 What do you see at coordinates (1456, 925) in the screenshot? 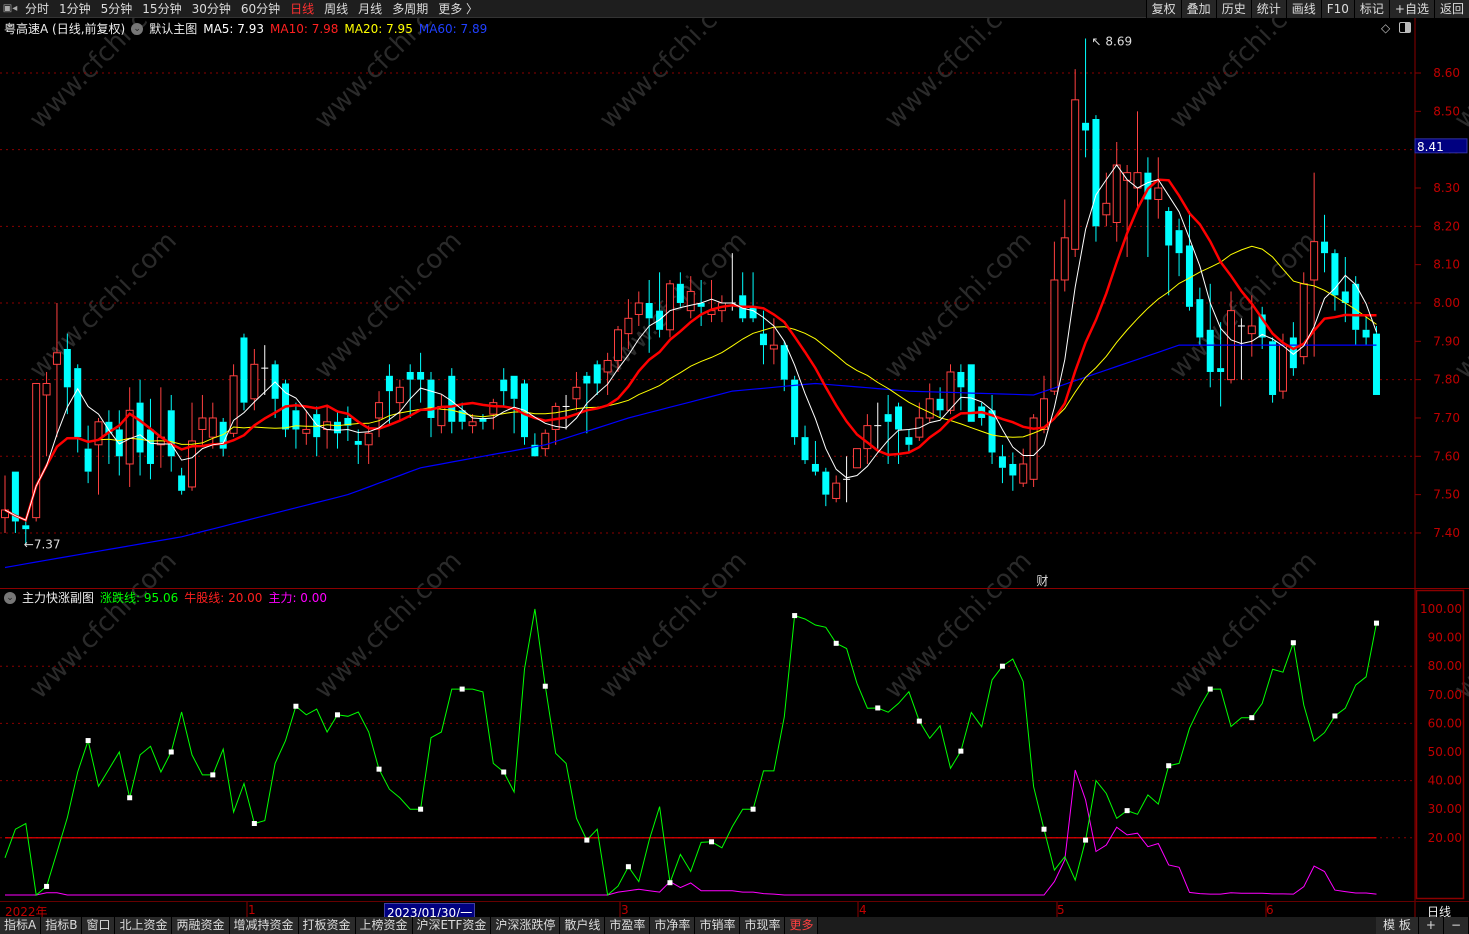
I see `zoom-out-button: −` at bounding box center [1456, 925].